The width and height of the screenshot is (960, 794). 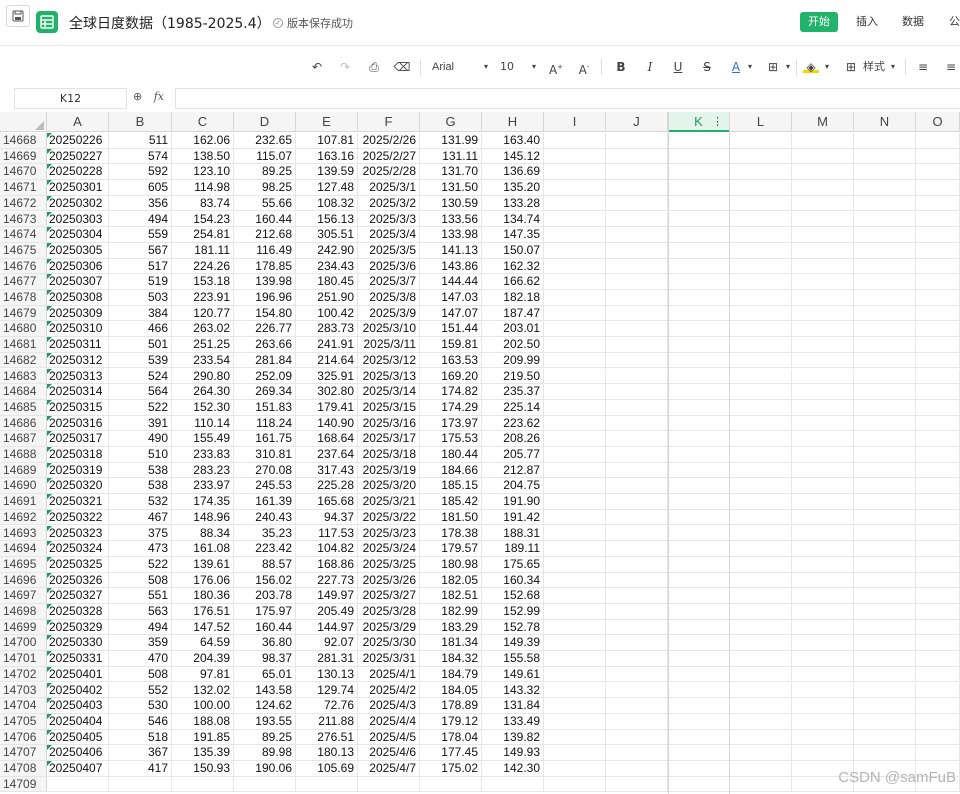 I want to click on row-number: 14689, so click(x=23, y=470).